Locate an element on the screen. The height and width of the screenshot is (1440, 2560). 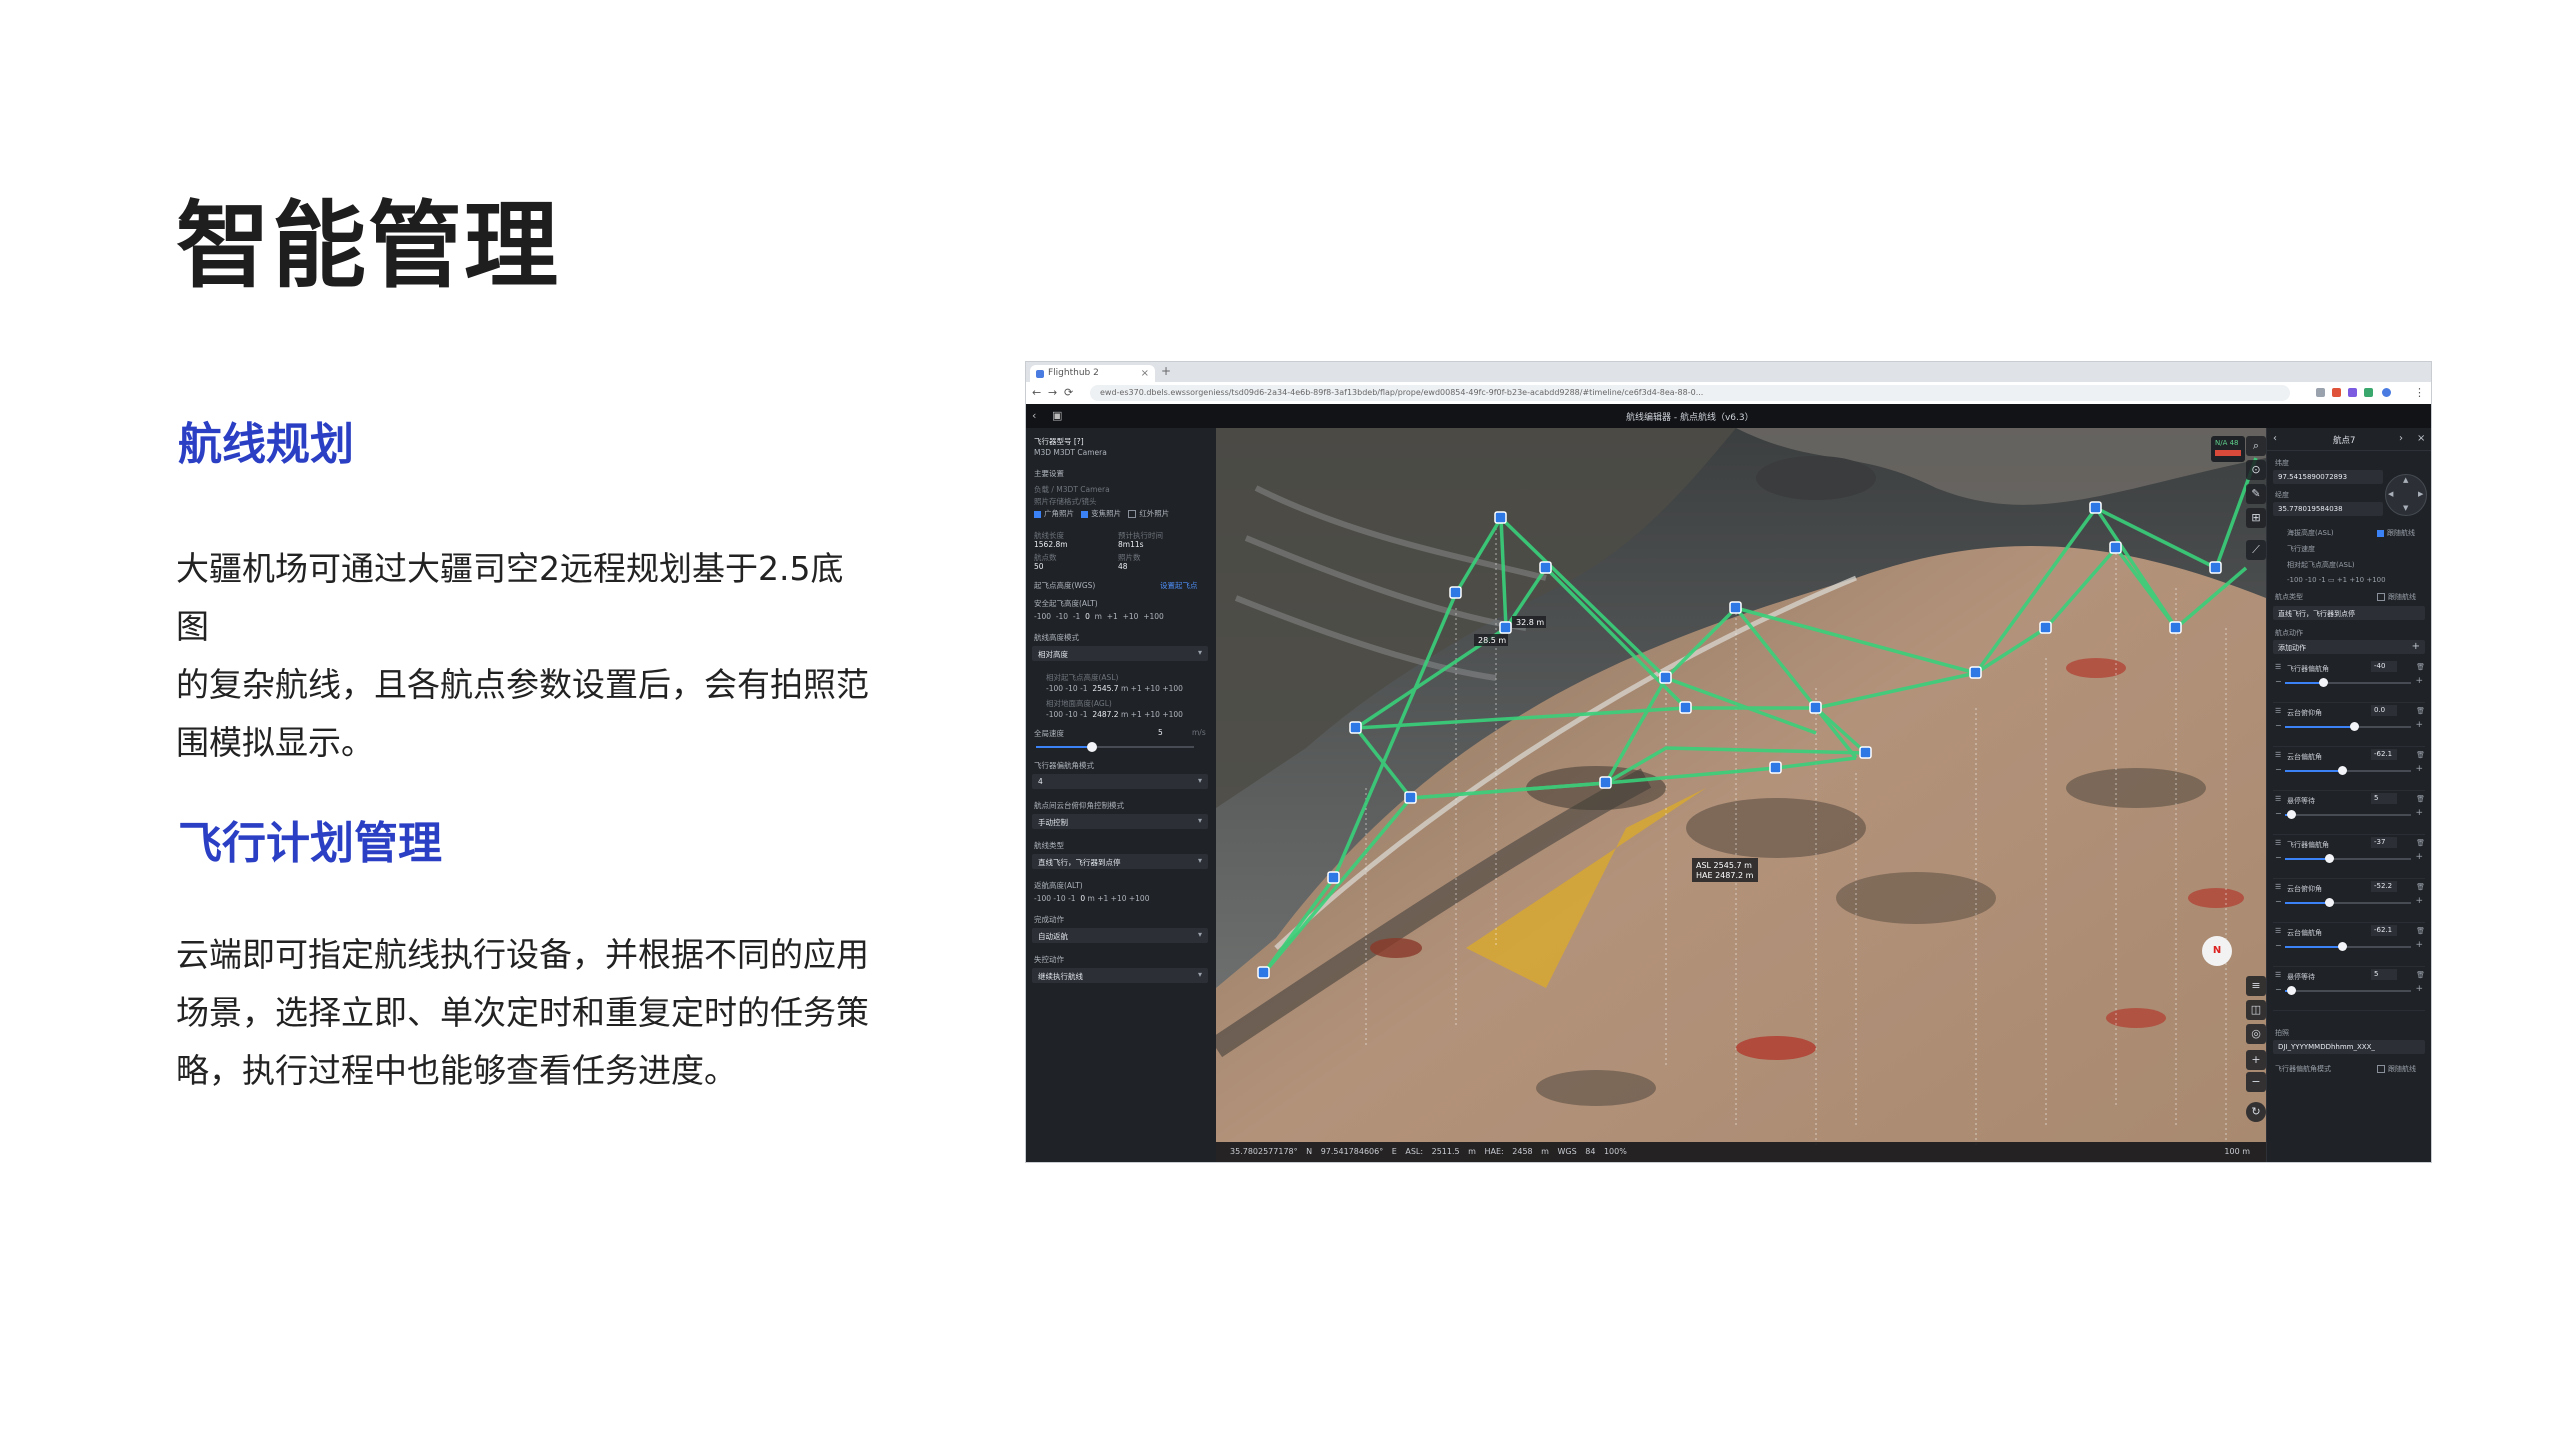
add-action-select: 添加动作 + is located at coordinates (2349, 647).